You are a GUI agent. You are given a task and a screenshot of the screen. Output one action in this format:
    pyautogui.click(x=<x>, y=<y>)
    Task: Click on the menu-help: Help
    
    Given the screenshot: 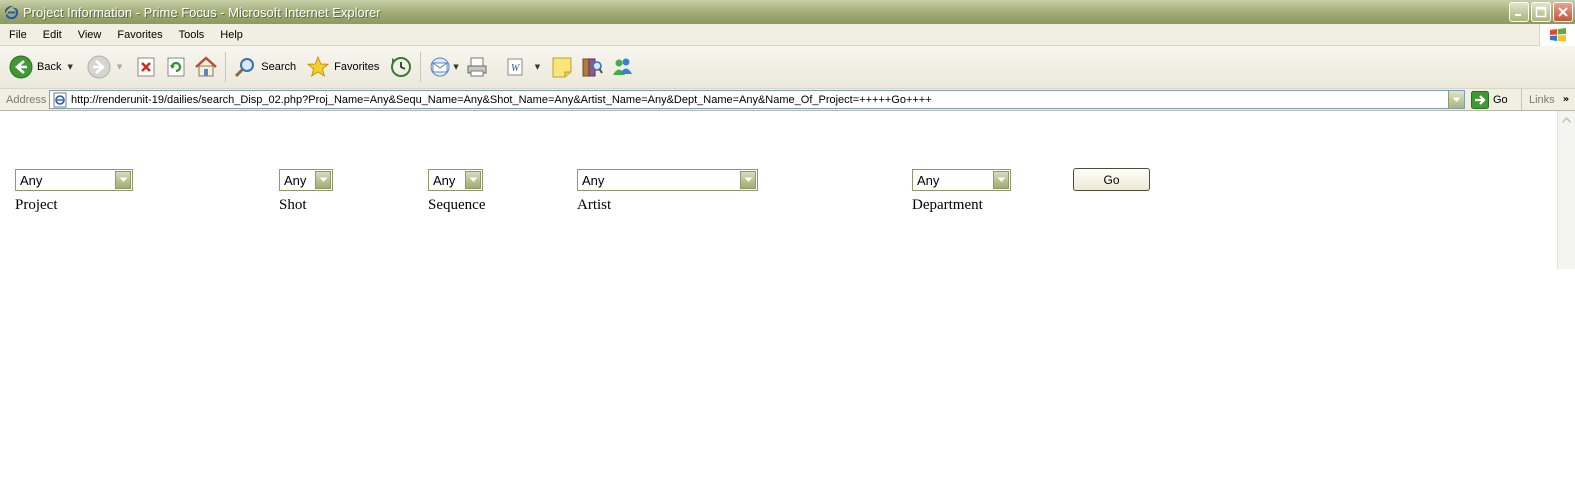 What is the action you would take?
    pyautogui.click(x=231, y=35)
    